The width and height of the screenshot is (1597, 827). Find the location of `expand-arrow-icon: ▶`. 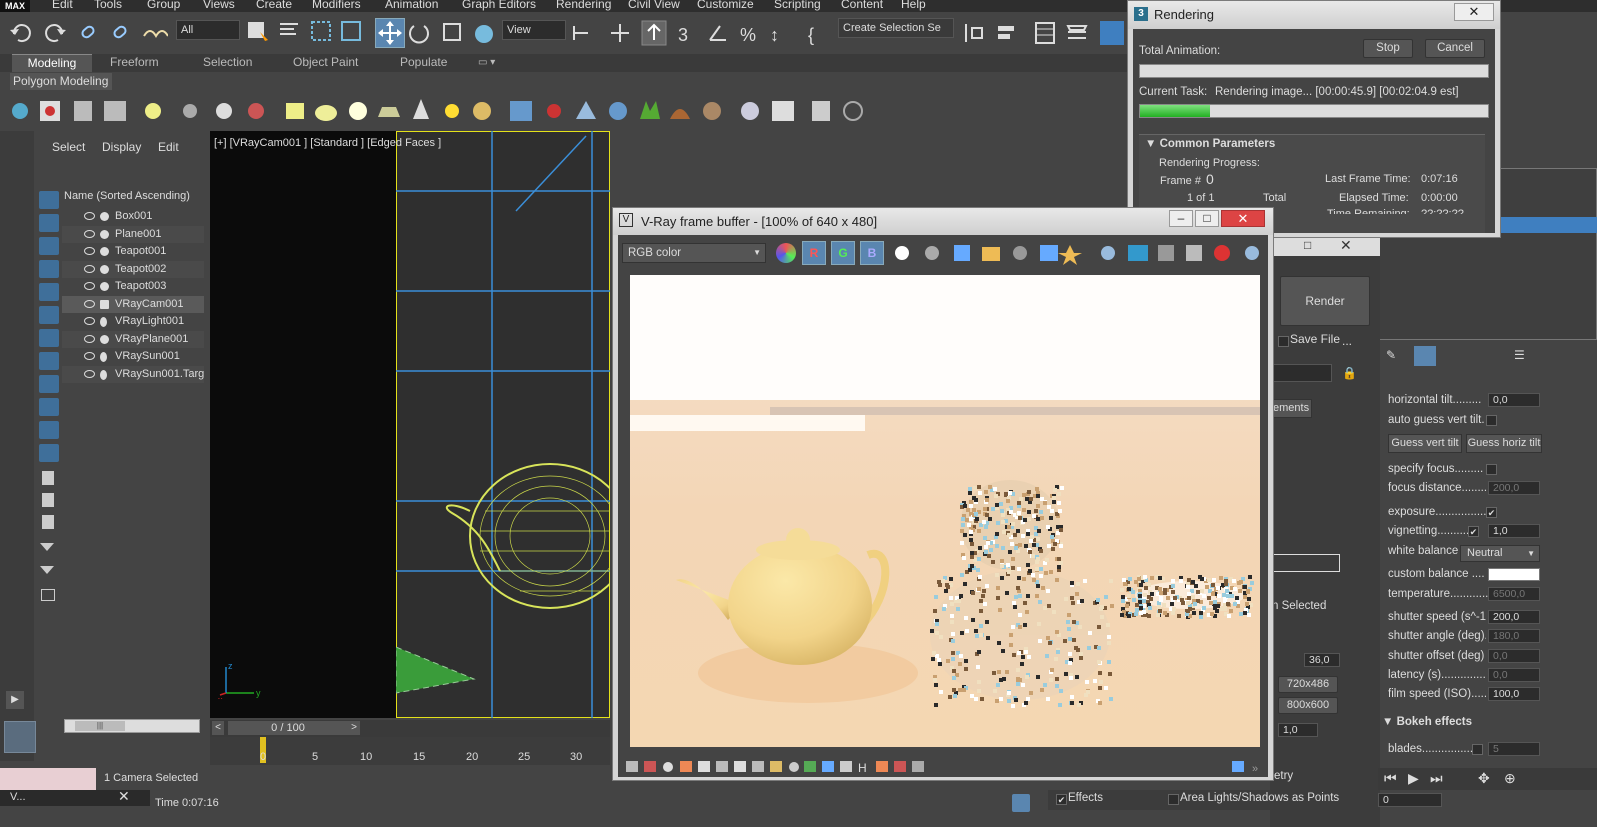

expand-arrow-icon: ▶ is located at coordinates (15, 700).